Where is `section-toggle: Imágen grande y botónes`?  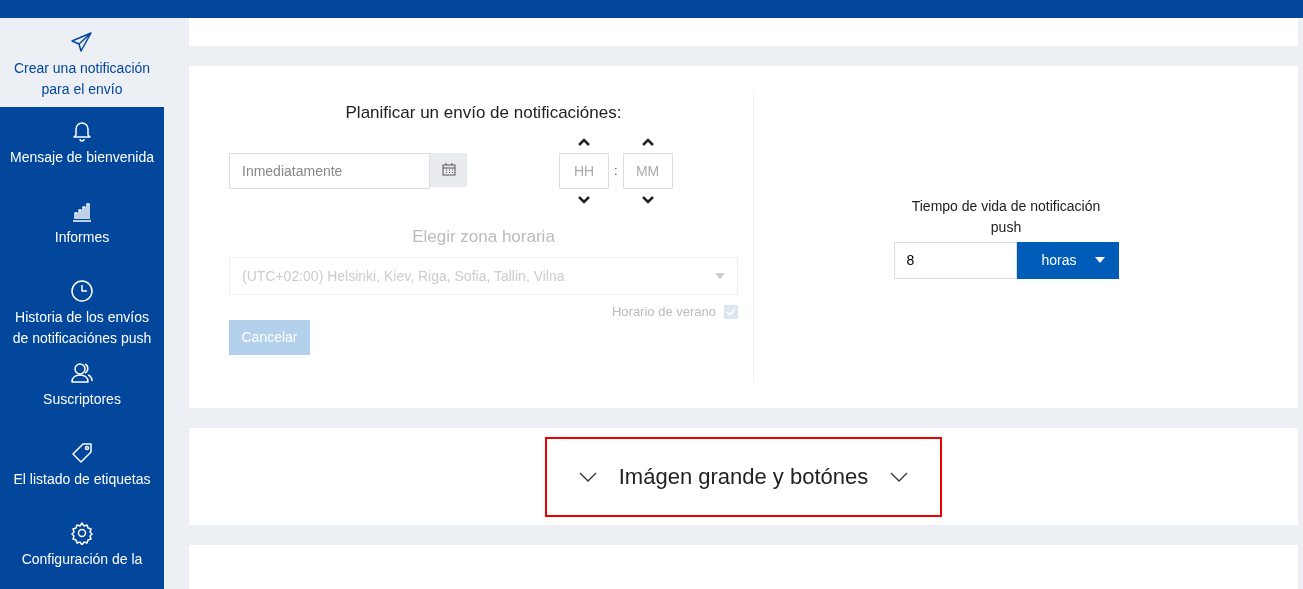
section-toggle: Imágen grande y botónes is located at coordinates (743, 476).